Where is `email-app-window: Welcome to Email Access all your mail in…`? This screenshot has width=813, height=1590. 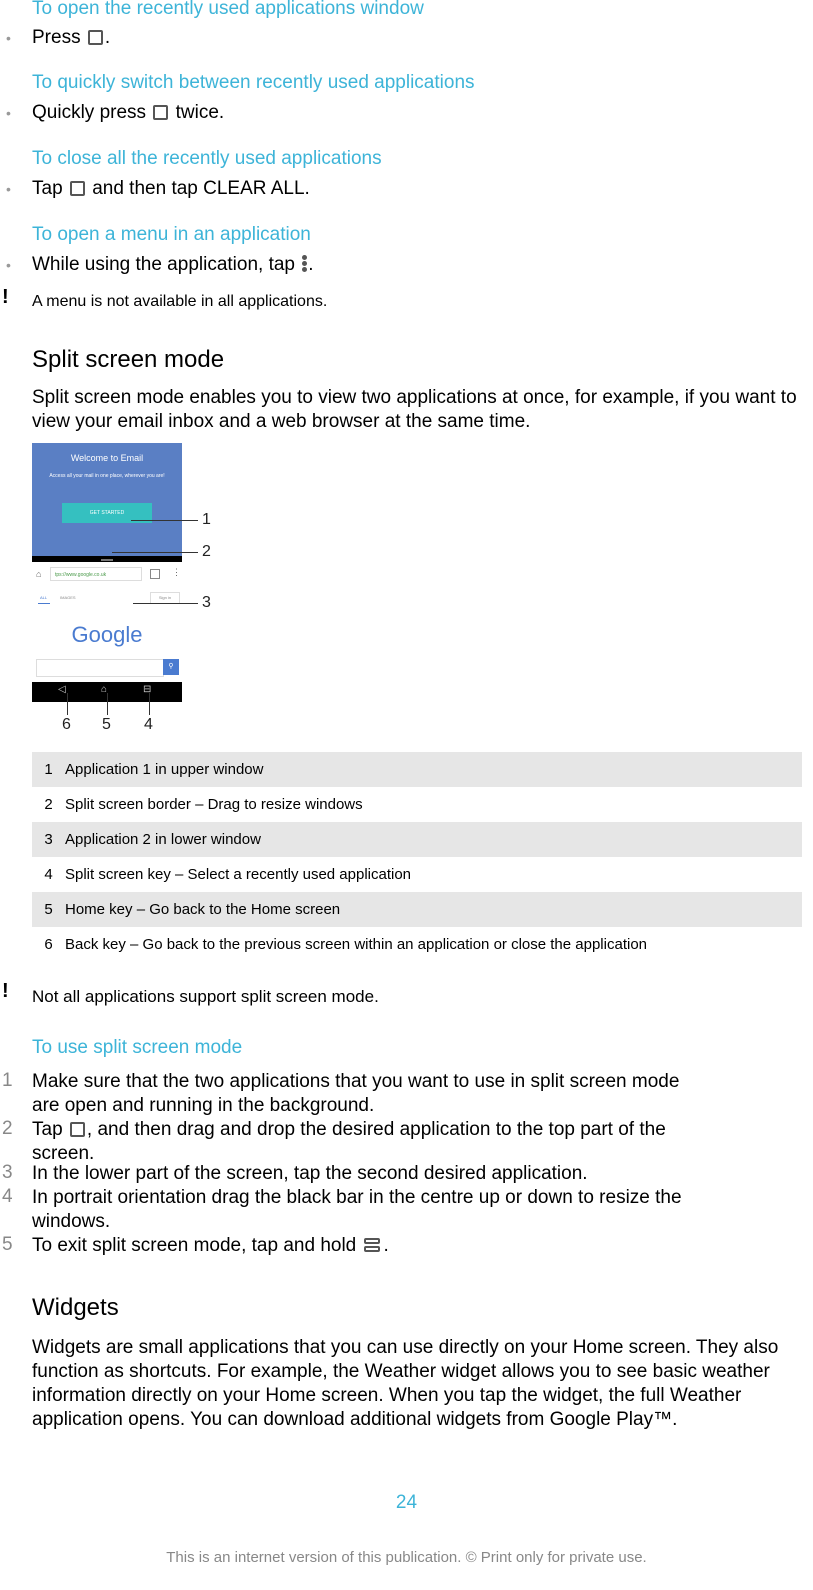 email-app-window: Welcome to Email Access all your mail in… is located at coordinates (107, 499).